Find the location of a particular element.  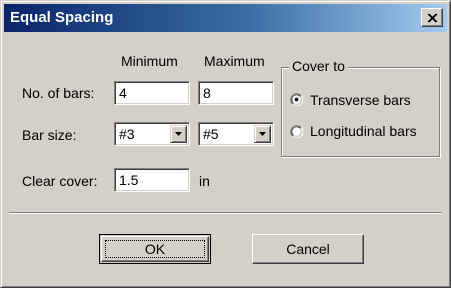

min-bars-value: 4 is located at coordinates (123, 93).